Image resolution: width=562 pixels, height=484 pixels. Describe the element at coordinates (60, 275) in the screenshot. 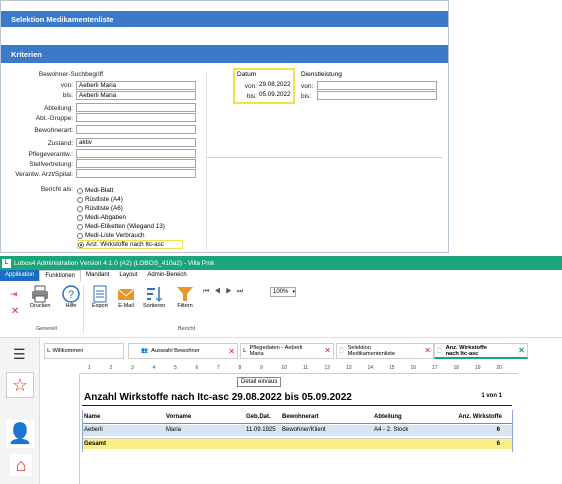

I see `menu-funktionen: Funktionen` at that location.